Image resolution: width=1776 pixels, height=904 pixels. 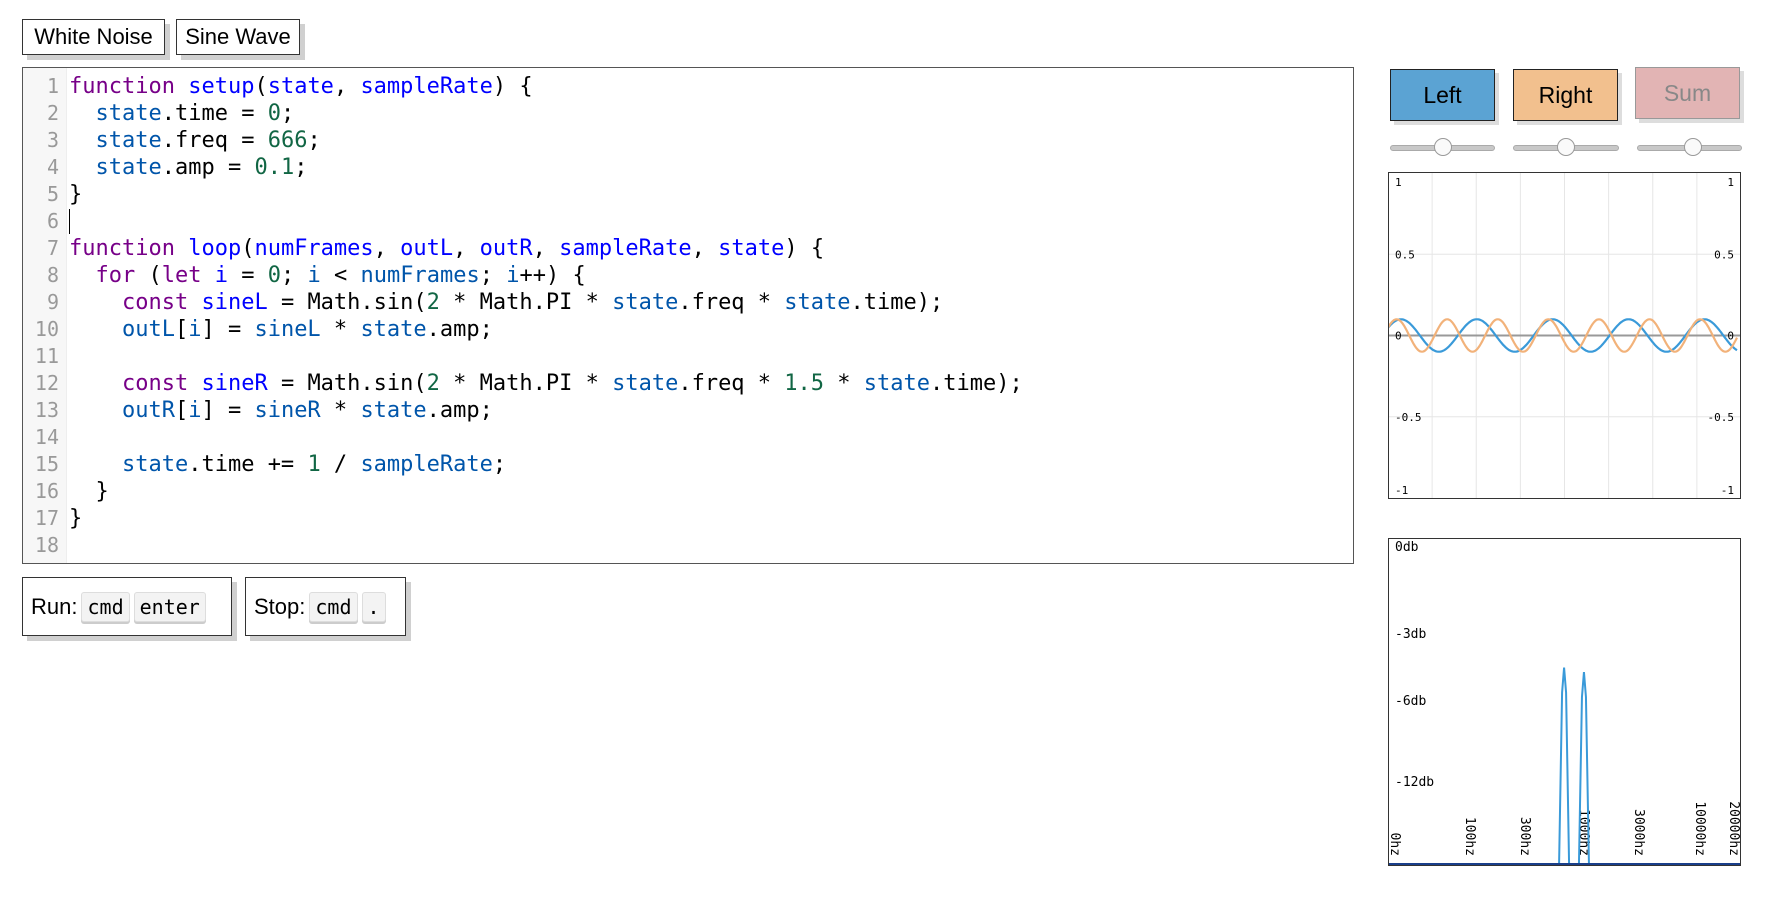 What do you see at coordinates (1442, 95) in the screenshot?
I see `left-channel-button: Left` at bounding box center [1442, 95].